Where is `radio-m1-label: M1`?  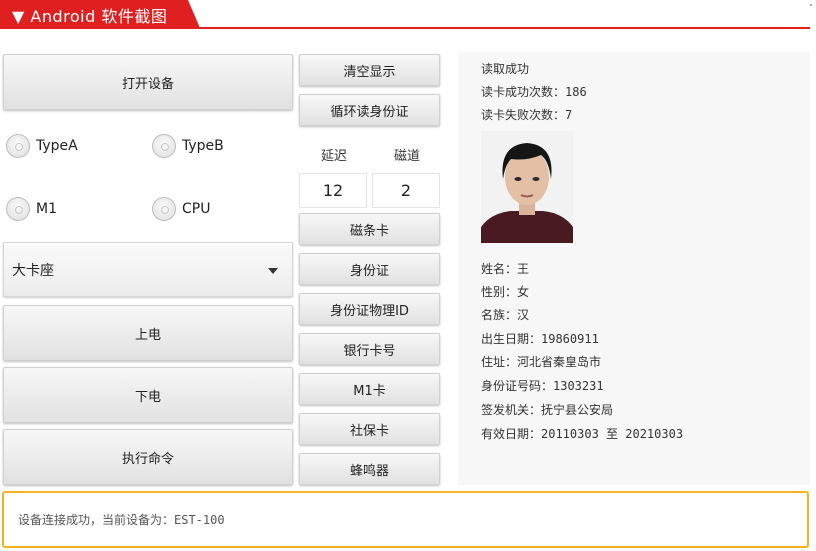
radio-m1-label: M1 is located at coordinates (46, 209).